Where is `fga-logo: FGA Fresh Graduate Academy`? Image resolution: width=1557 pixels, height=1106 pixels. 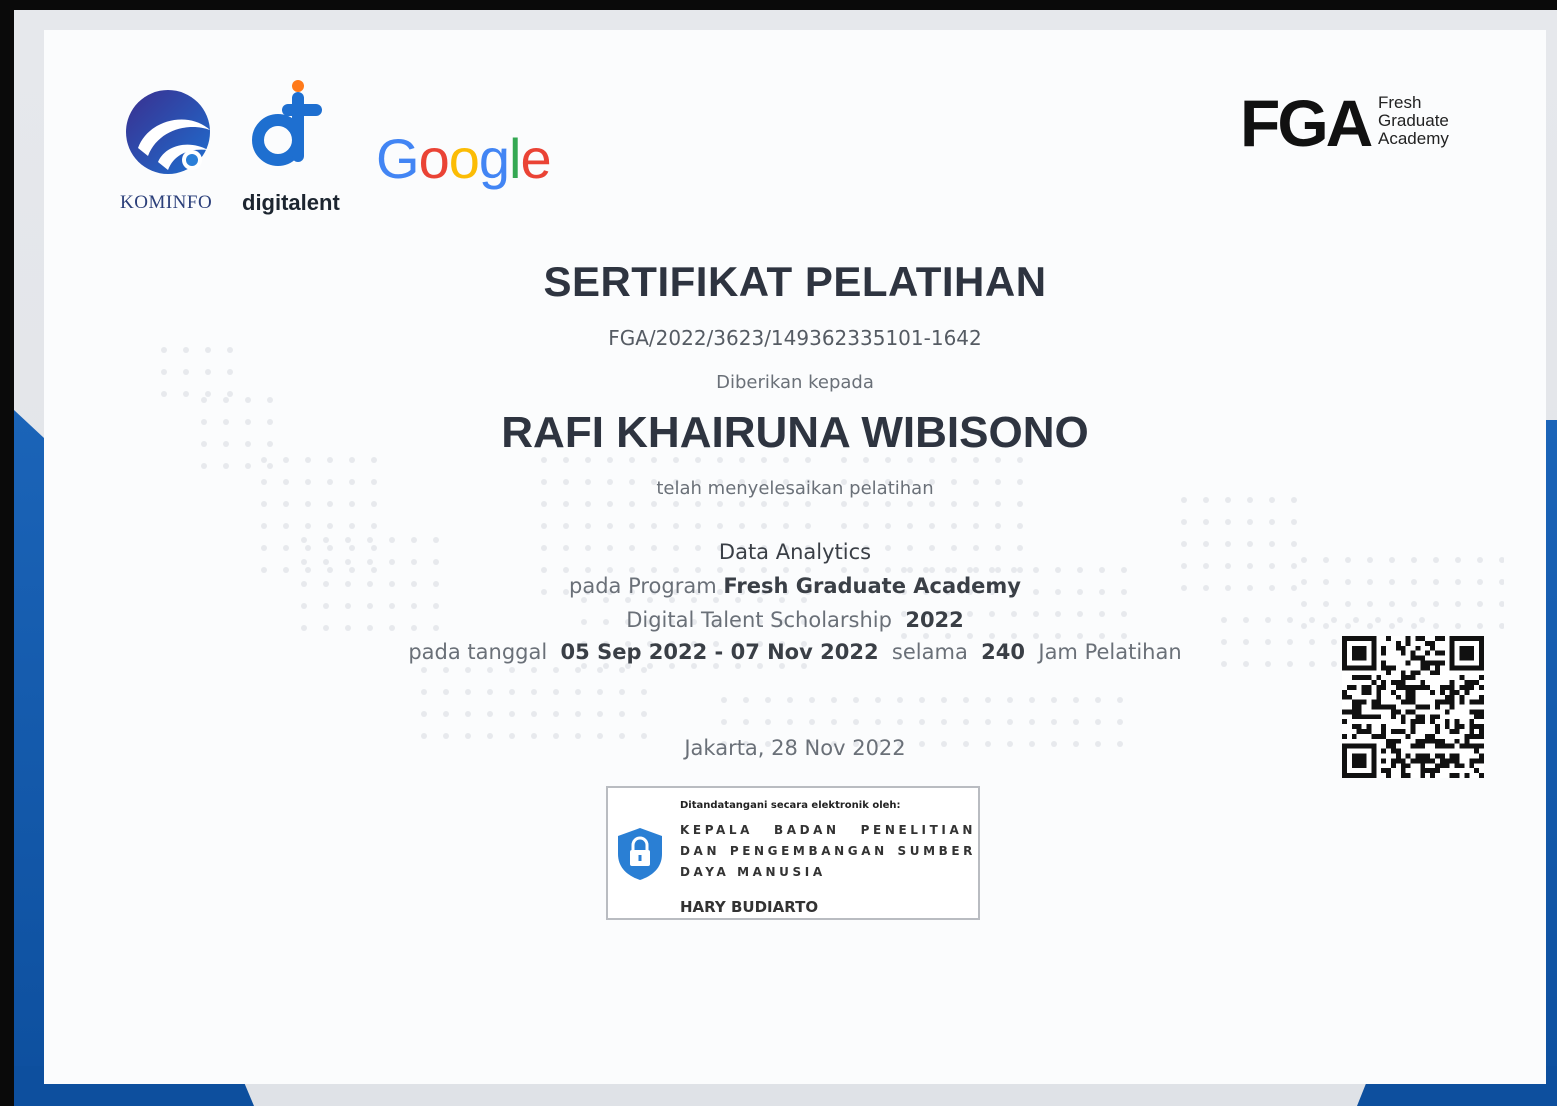 fga-logo: FGA Fresh Graduate Academy is located at coordinates (1344, 123).